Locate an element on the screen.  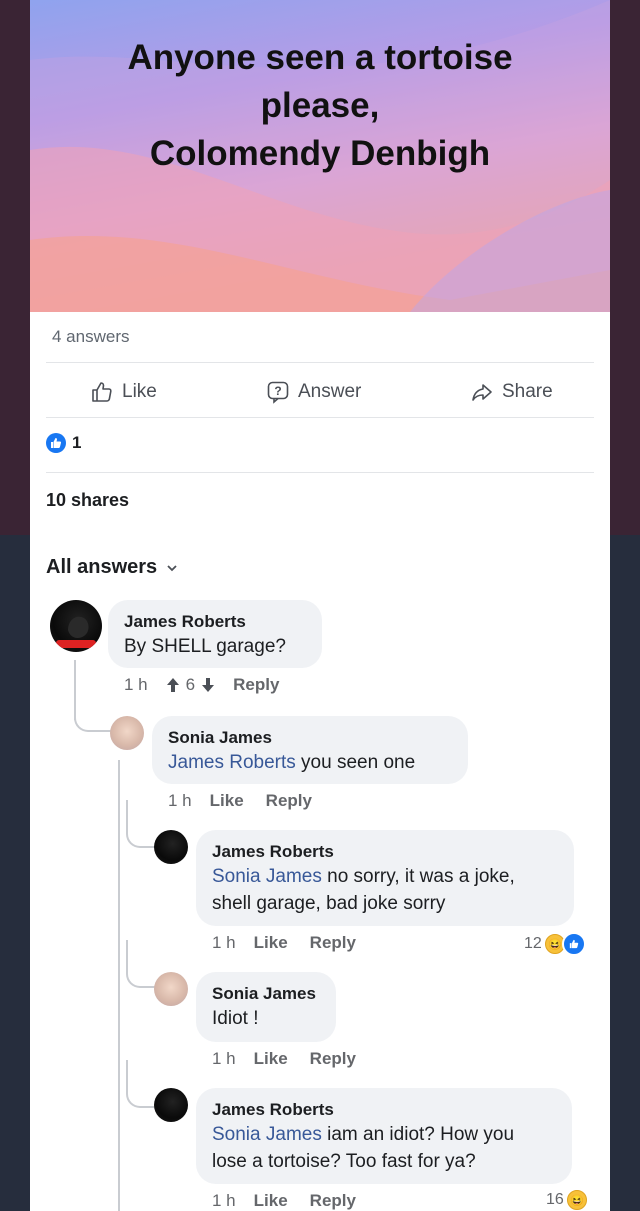
comment-bubble: Sonia James James Roberts you seen one is located at coordinates (310, 750).